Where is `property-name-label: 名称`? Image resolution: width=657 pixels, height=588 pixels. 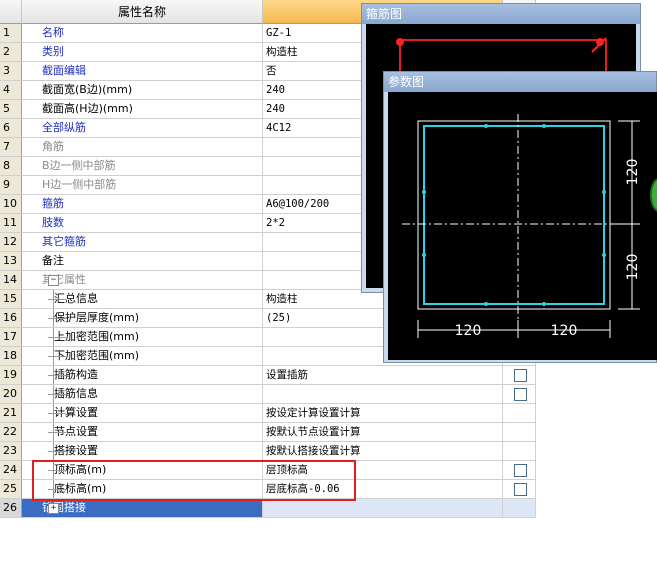 property-name-label: 名称 is located at coordinates (53, 32).